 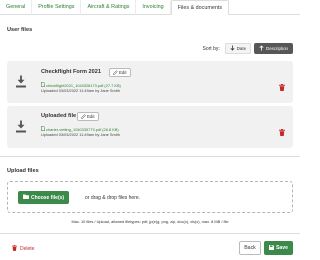 What do you see at coordinates (26, 197) in the screenshot?
I see `folder-icon` at bounding box center [26, 197].